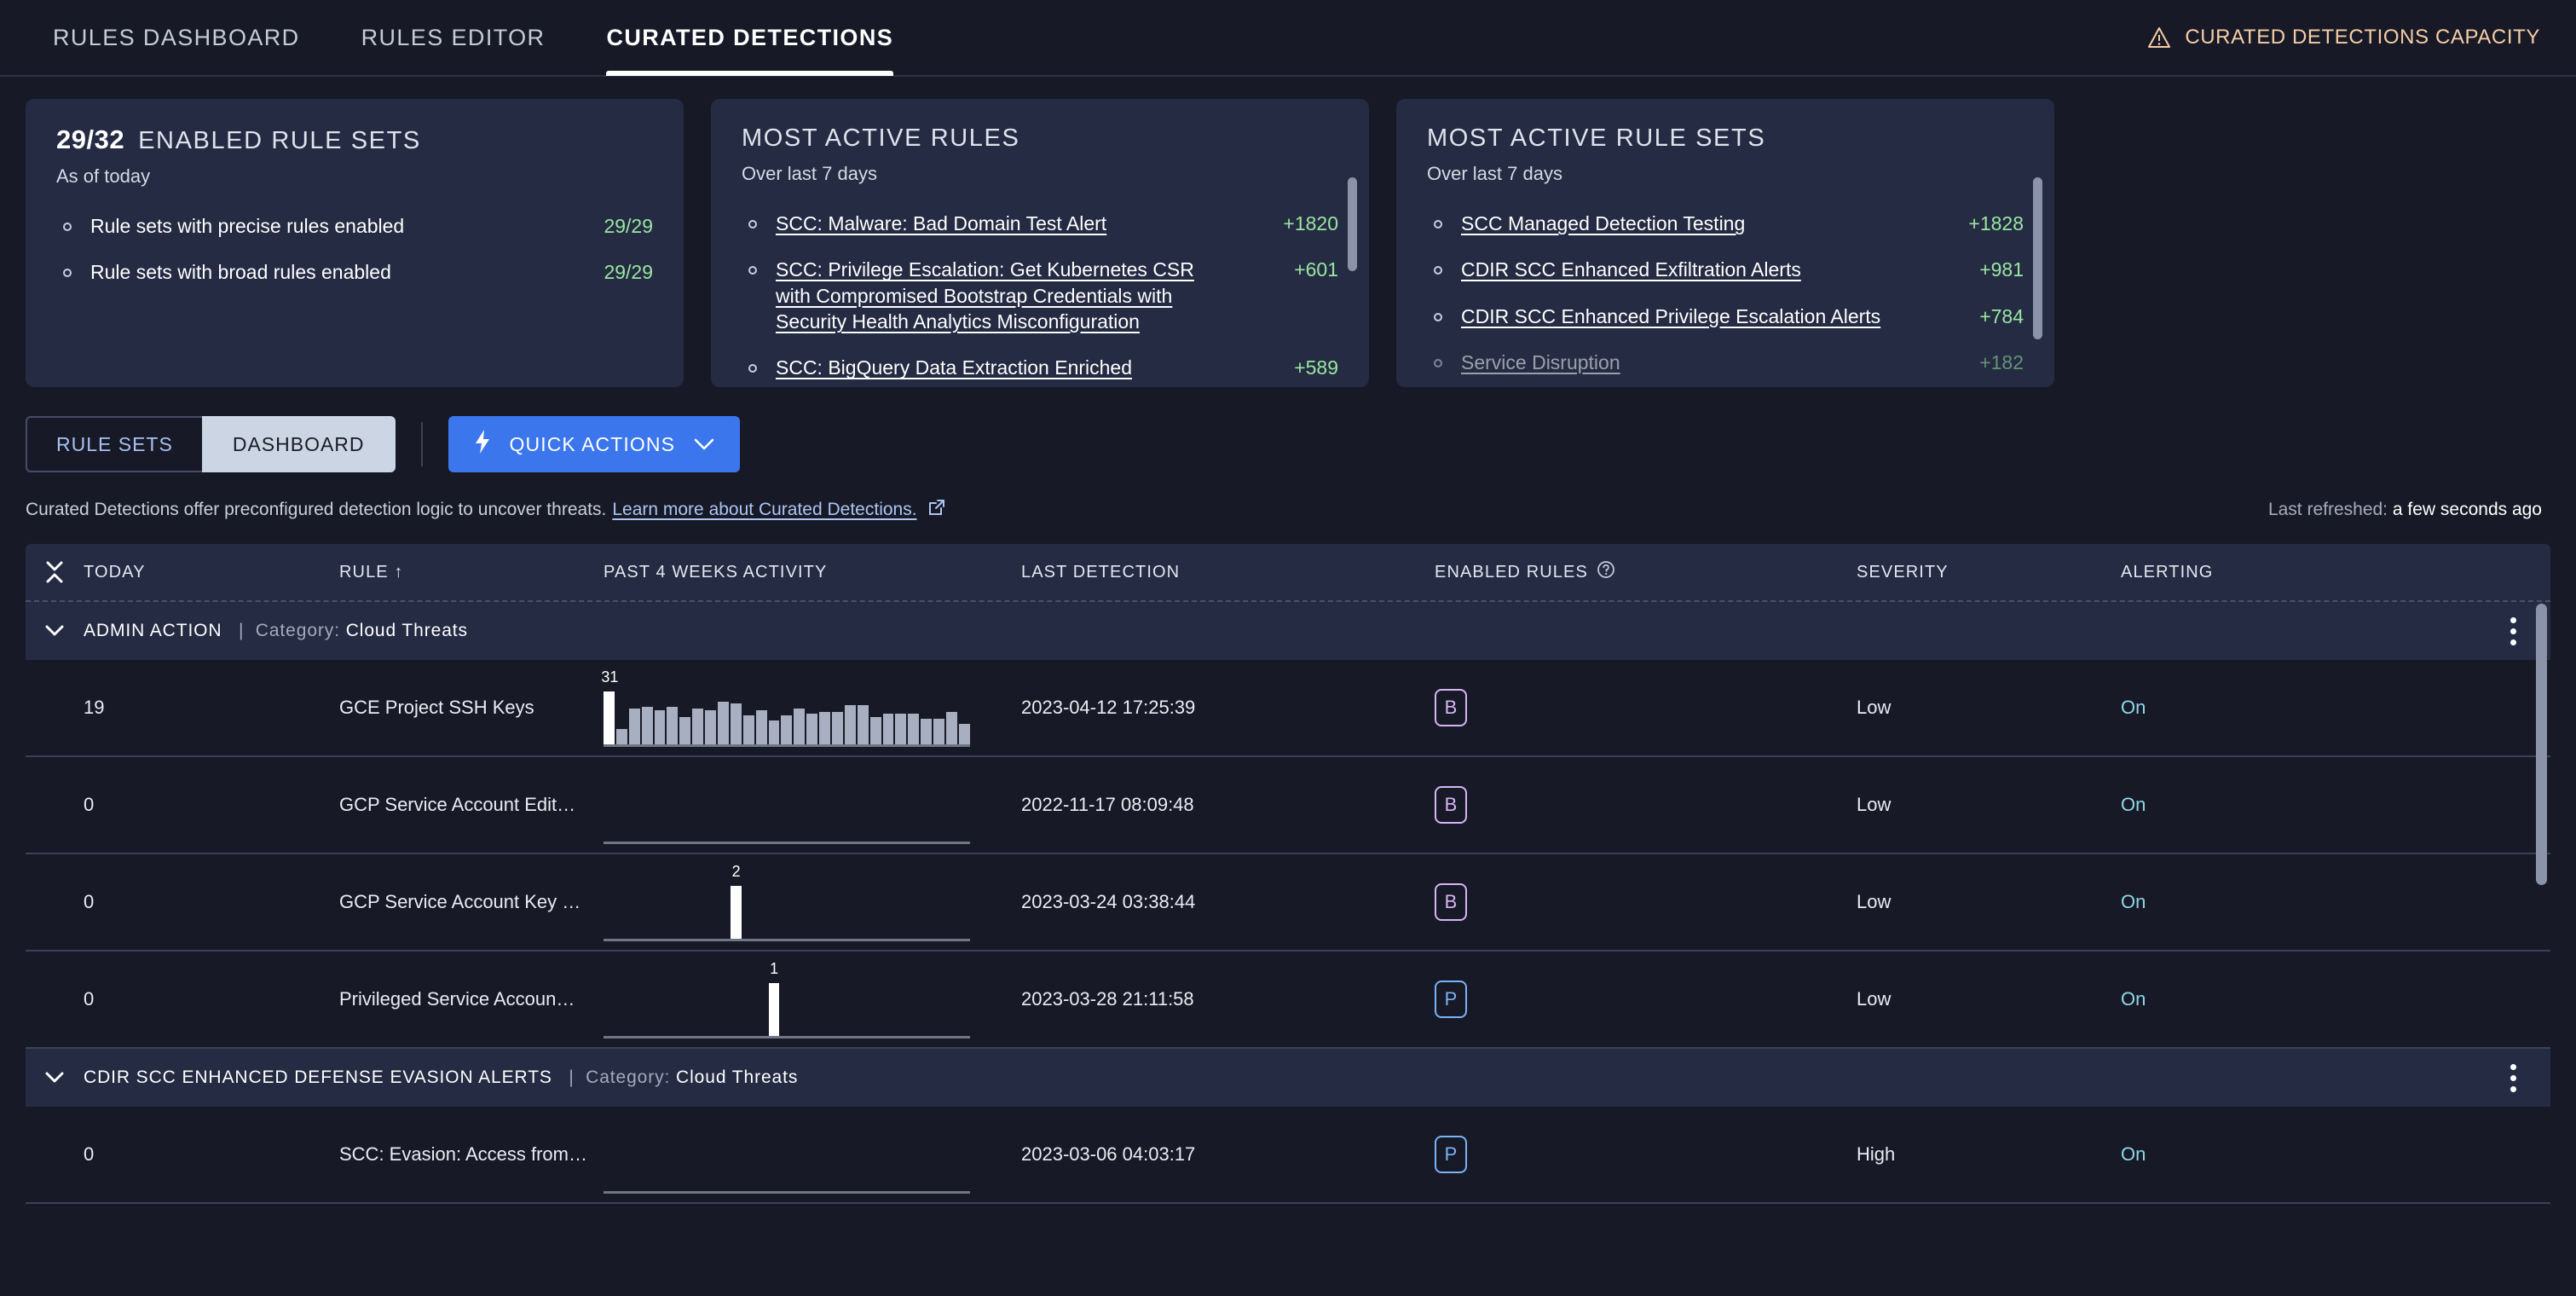 This screenshot has width=2576, height=1296. Describe the element at coordinates (1989, 572) in the screenshot. I see `column-header-severity: SEVERITY` at that location.